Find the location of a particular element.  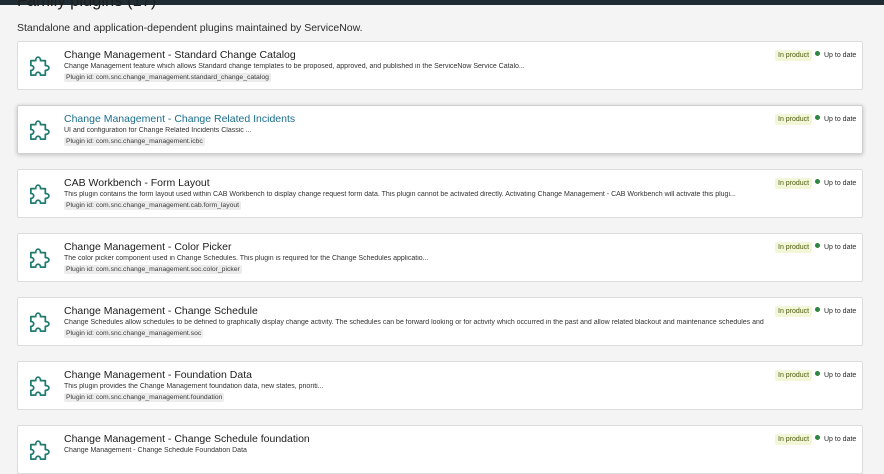

plugin-title: Change Management - Color Picker is located at coordinates (148, 247).